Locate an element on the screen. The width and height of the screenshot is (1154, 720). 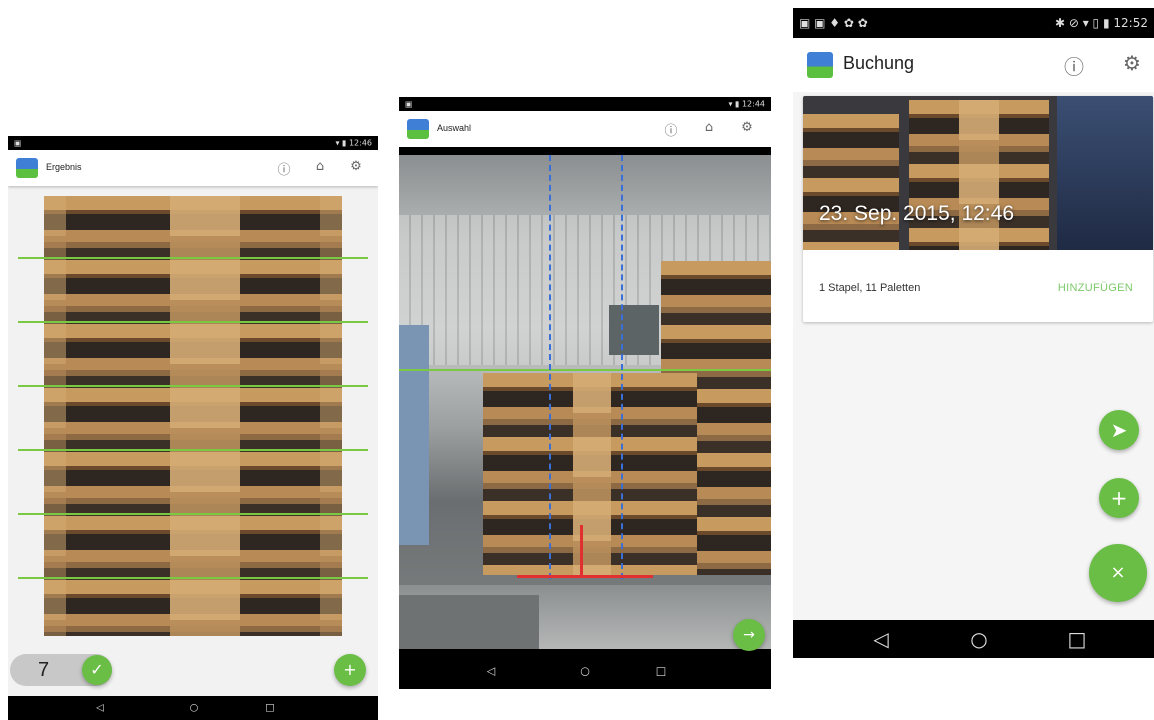
status-icons: ▾ ▮ 12:46 is located at coordinates (353, 143).